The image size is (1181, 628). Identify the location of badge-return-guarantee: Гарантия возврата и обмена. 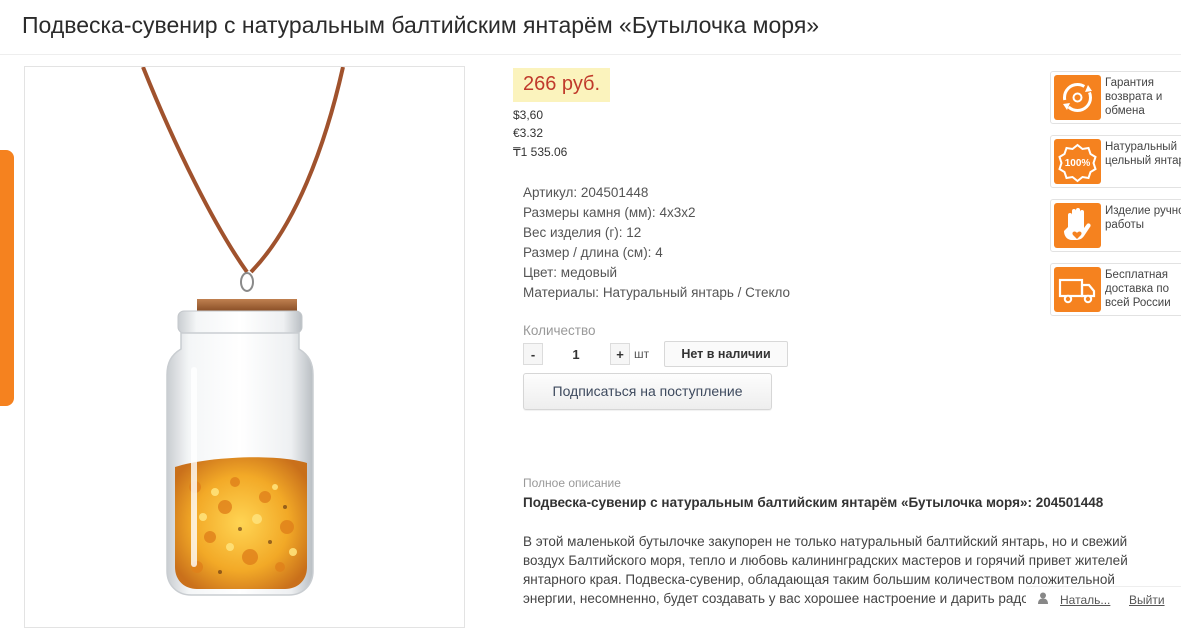
(1115, 97).